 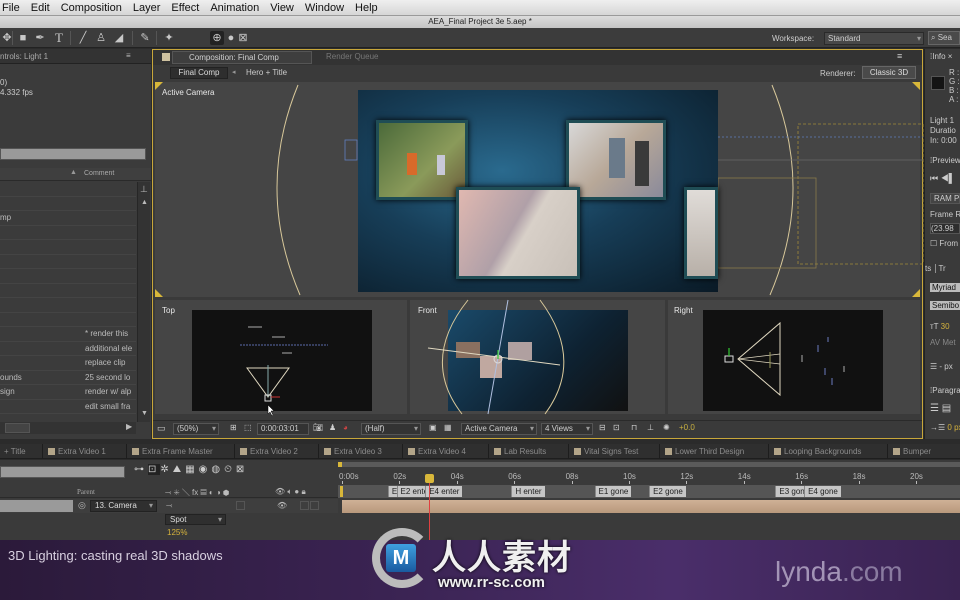 What do you see at coordinates (73, 172) in the screenshot?
I see `sort-ascending-icon: ▲` at bounding box center [73, 172].